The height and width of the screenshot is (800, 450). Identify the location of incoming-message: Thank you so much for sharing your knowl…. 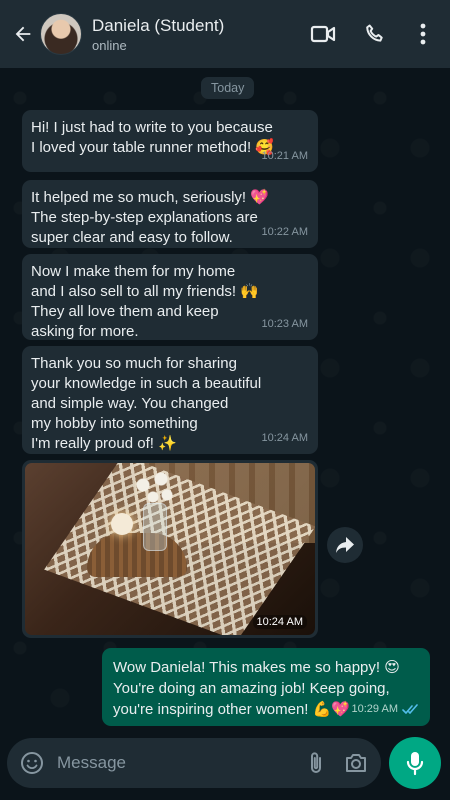
(170, 400).